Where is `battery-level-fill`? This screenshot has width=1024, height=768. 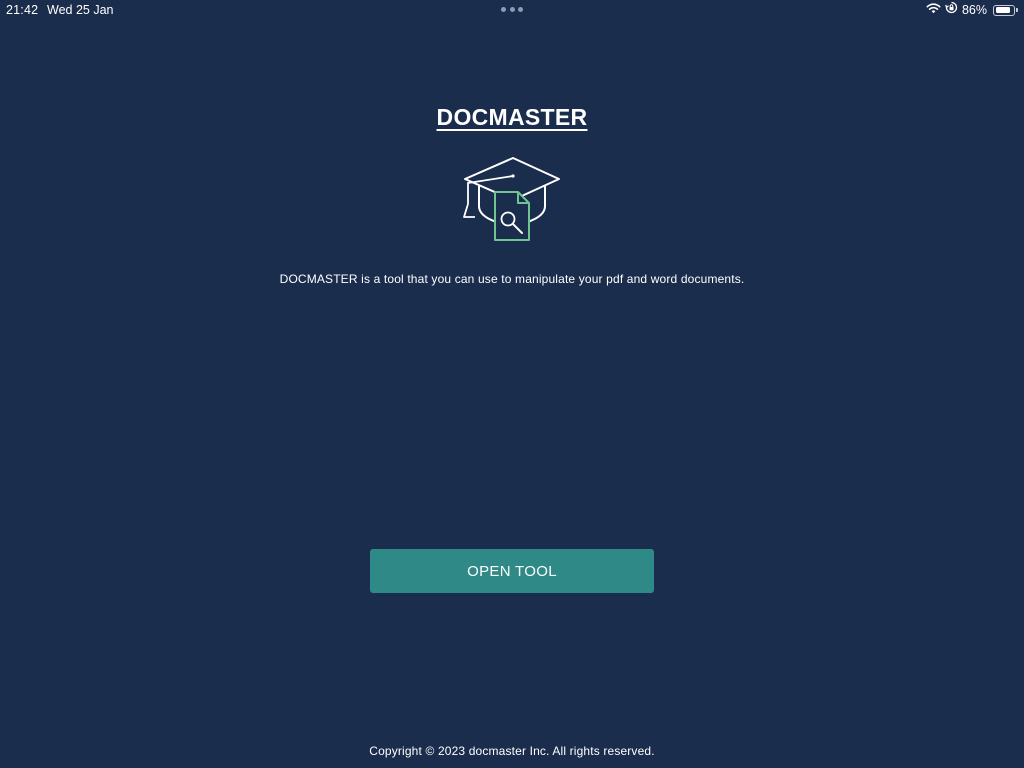
battery-level-fill is located at coordinates (1002, 10).